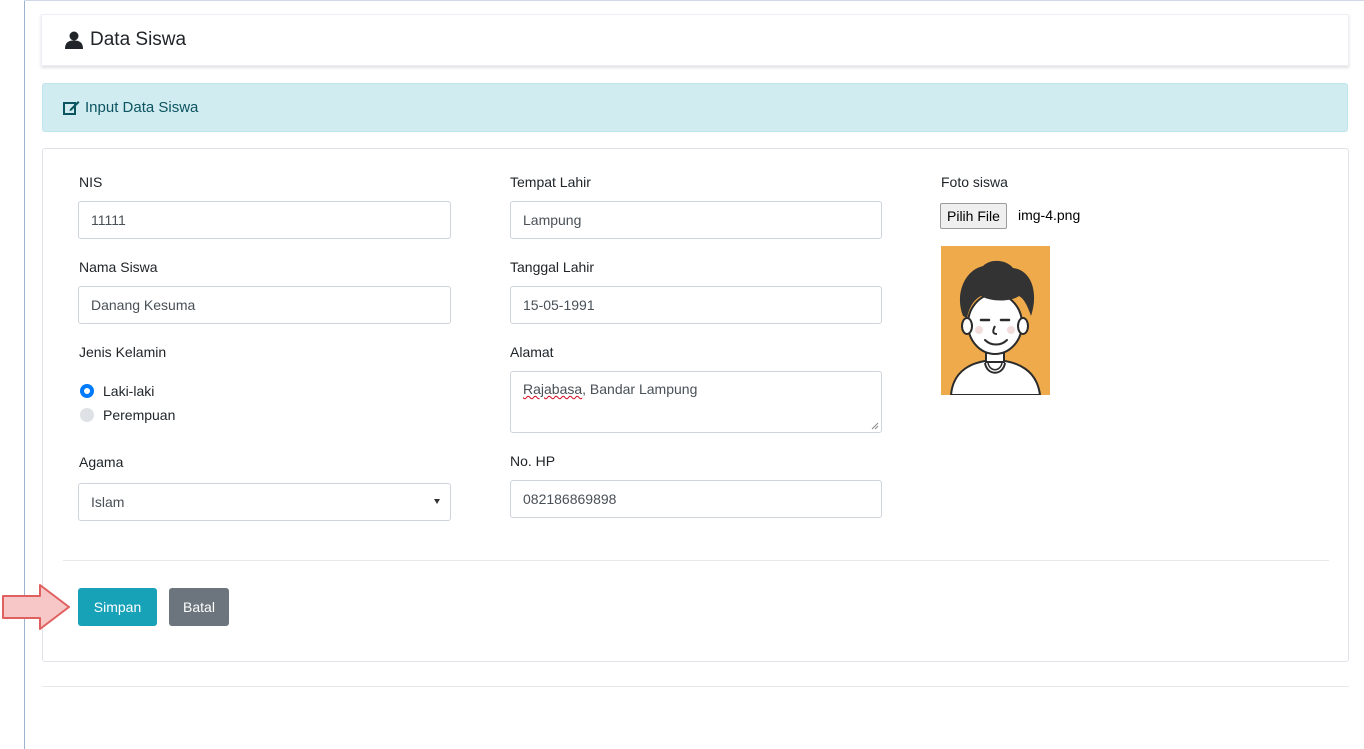 The image size is (1364, 749). I want to click on tempat-lahir-input: Lampung, so click(696, 220).